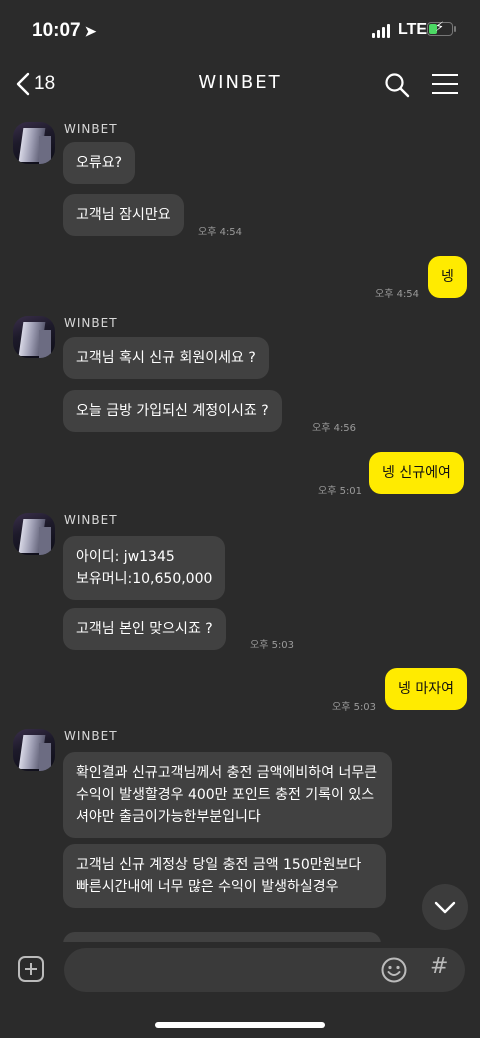 This screenshot has width=480, height=1038. Describe the element at coordinates (99, 163) in the screenshot. I see `message-bubble: 오류요?` at that location.